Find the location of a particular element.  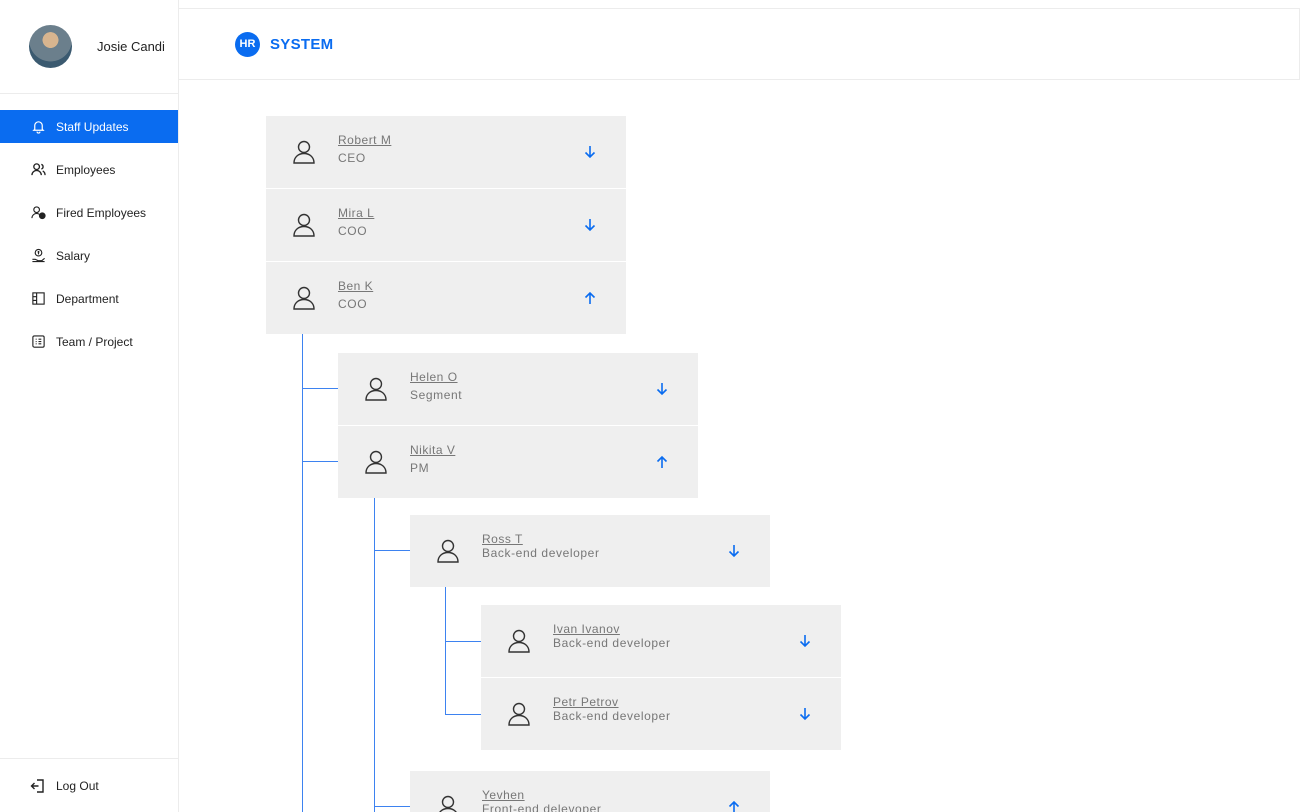

profile-name: Josie Candi is located at coordinates (131, 46).